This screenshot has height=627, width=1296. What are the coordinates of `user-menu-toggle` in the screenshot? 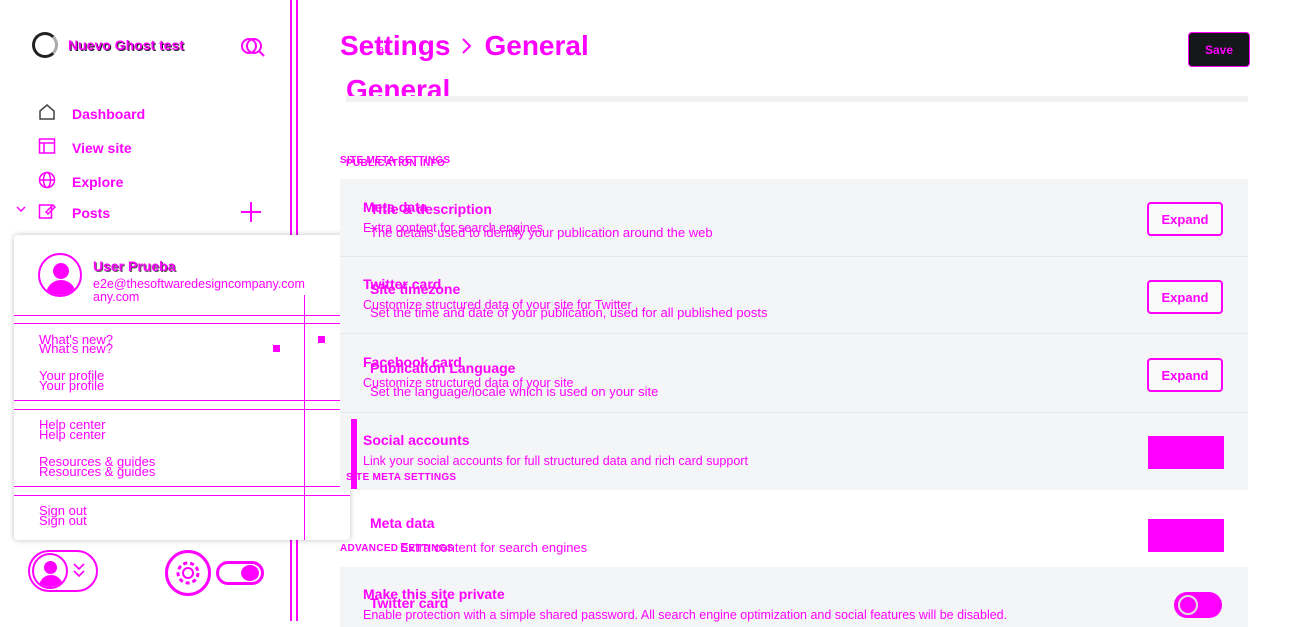 It's located at (63, 571).